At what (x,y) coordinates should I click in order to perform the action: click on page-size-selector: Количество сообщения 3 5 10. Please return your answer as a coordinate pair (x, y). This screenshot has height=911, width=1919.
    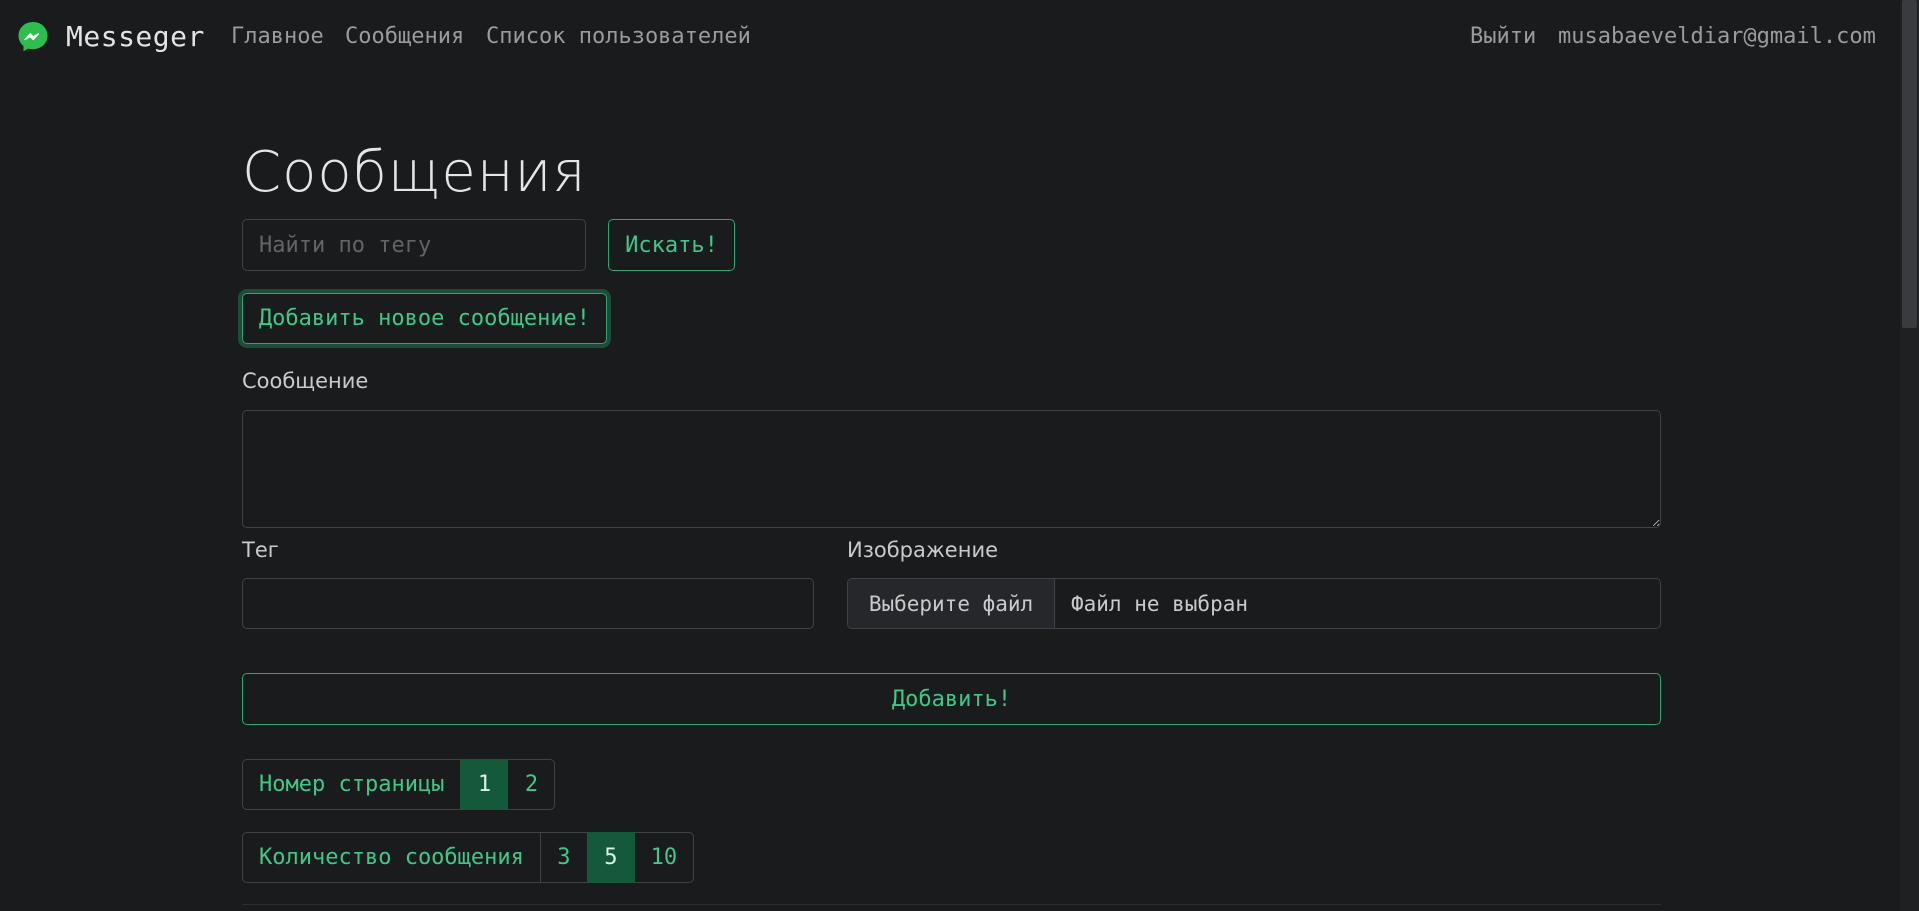
    Looking at the image, I should click on (468, 857).